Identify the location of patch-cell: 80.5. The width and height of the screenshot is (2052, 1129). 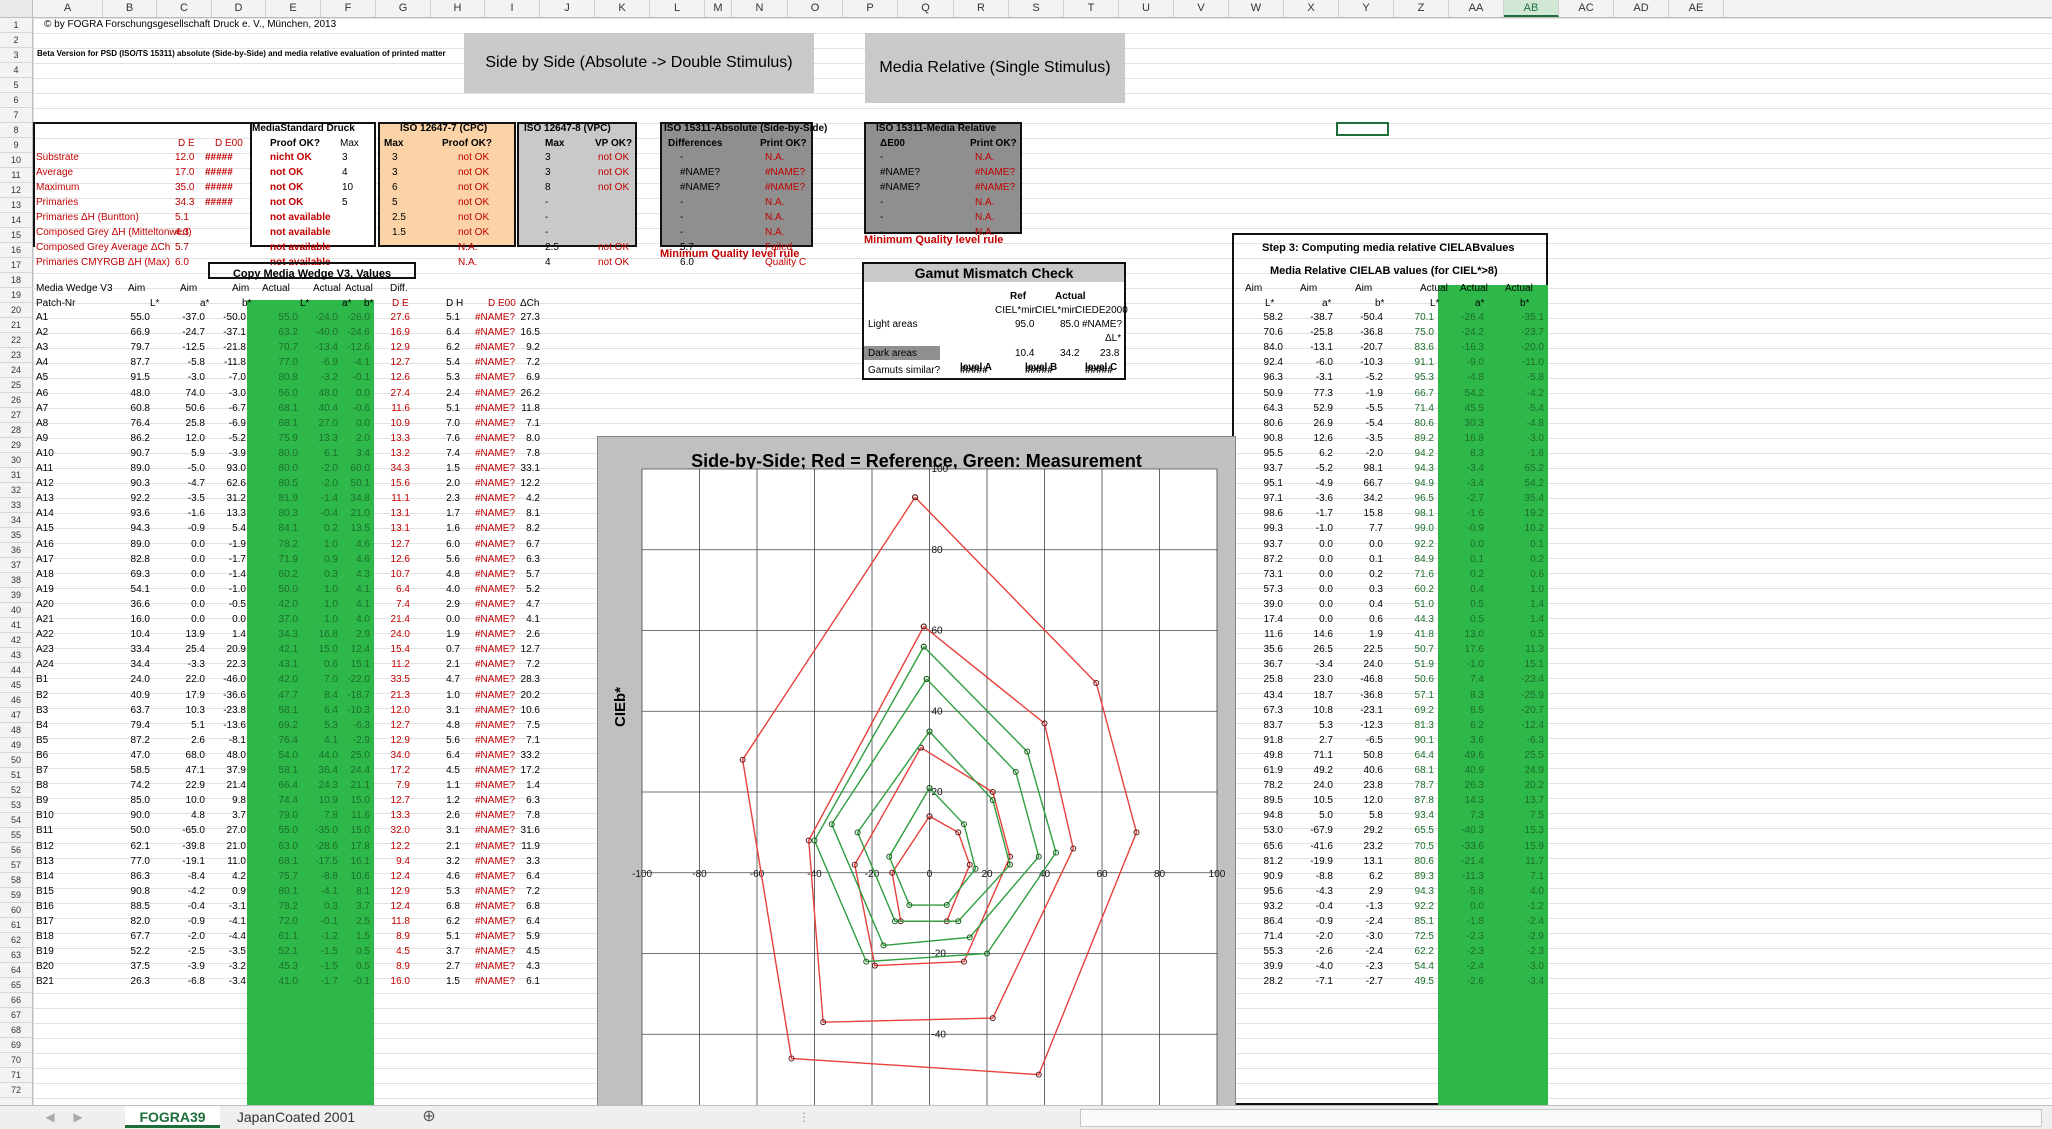
(278, 483).